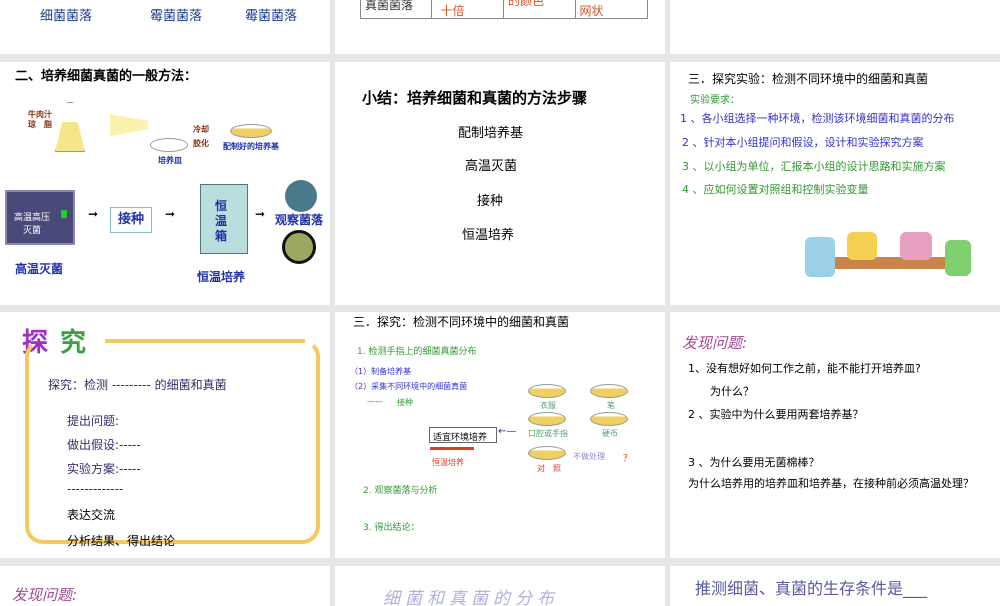 The image size is (1000, 606). Describe the element at coordinates (251, 146) in the screenshot. I see `label: 配制好的培养基` at that location.